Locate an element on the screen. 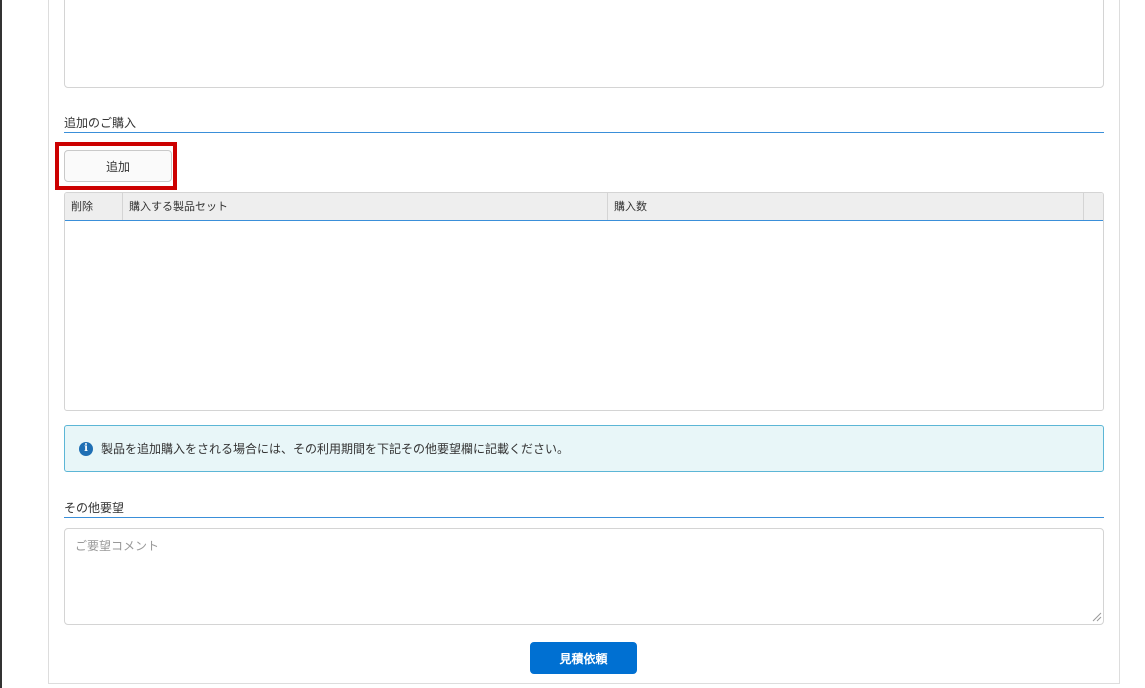 This screenshot has width=1145, height=688. column-header-quantity: 購入数 is located at coordinates (846, 206).